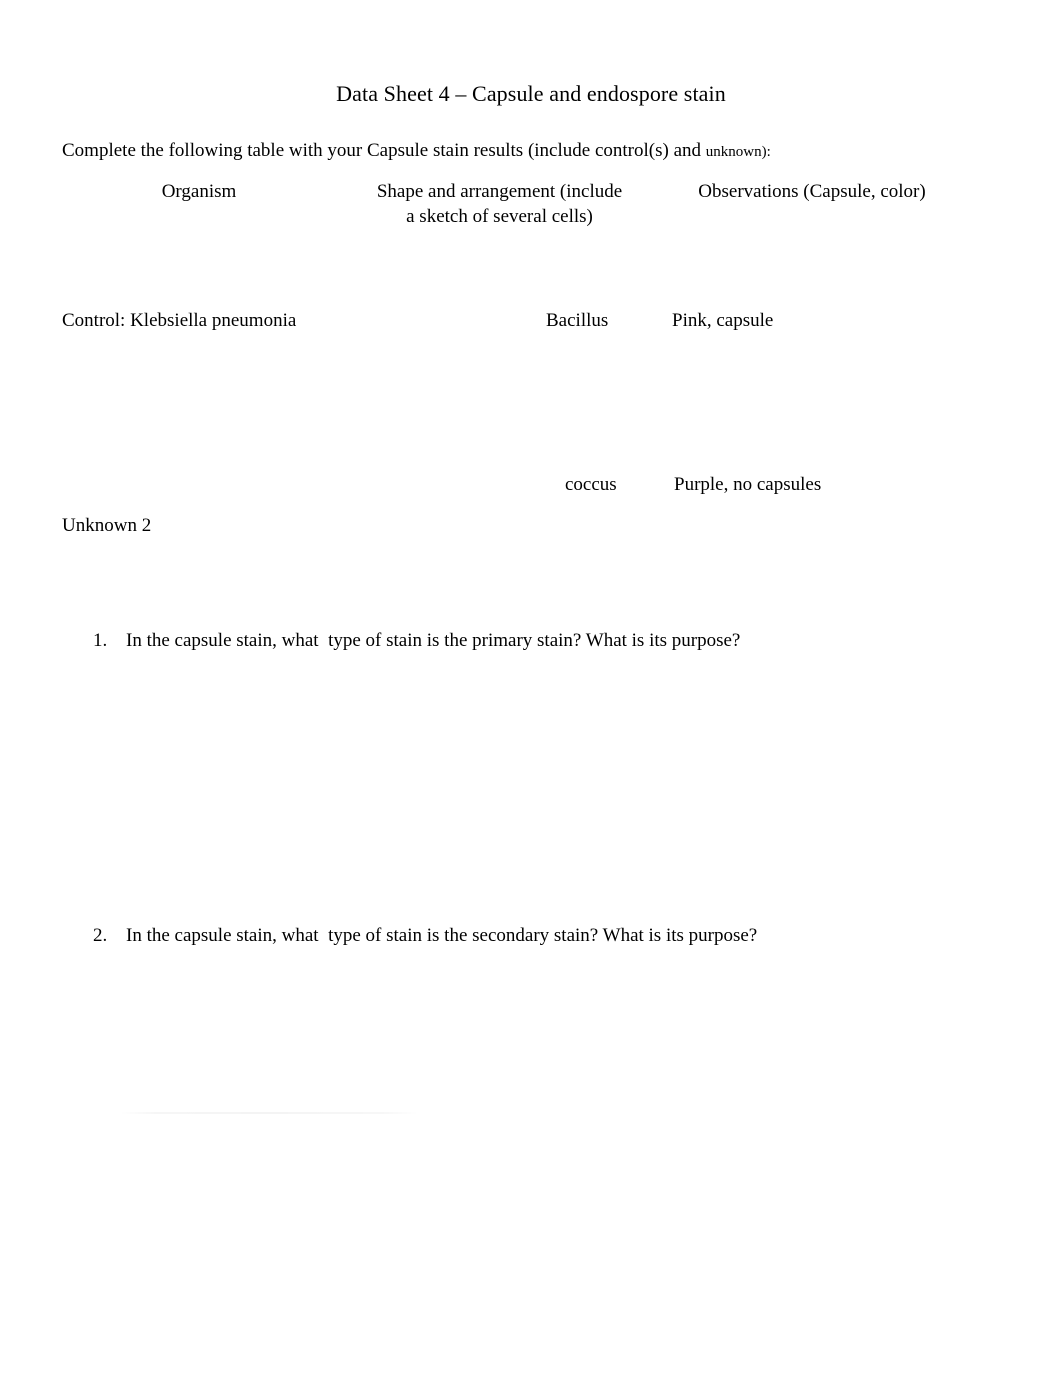  I want to click on column-header-observations: Observations (Capsule, color), so click(812, 191).